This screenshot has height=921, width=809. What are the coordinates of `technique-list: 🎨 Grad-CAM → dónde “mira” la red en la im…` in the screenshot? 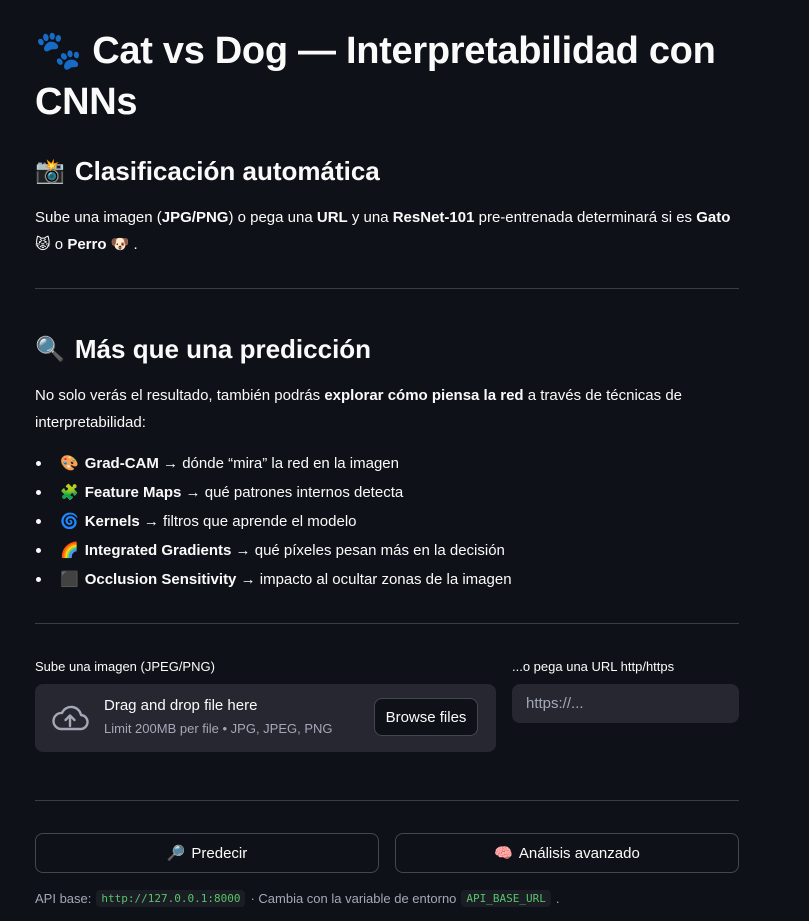 It's located at (273, 521).